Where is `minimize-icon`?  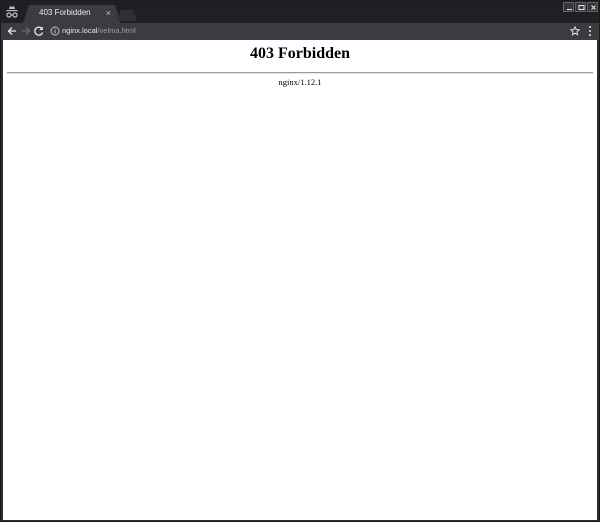 minimize-icon is located at coordinates (569, 9).